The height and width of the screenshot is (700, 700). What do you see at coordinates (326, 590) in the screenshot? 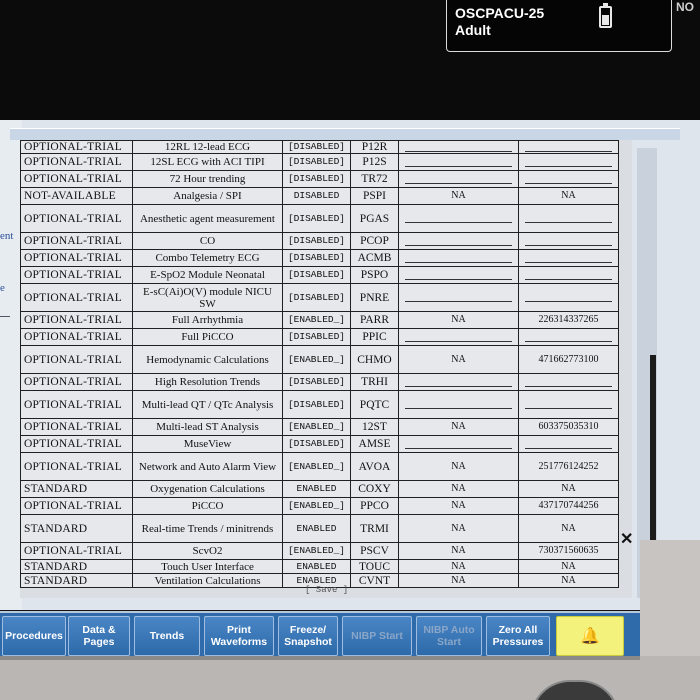
I see `save-button: [ Save ]` at bounding box center [326, 590].